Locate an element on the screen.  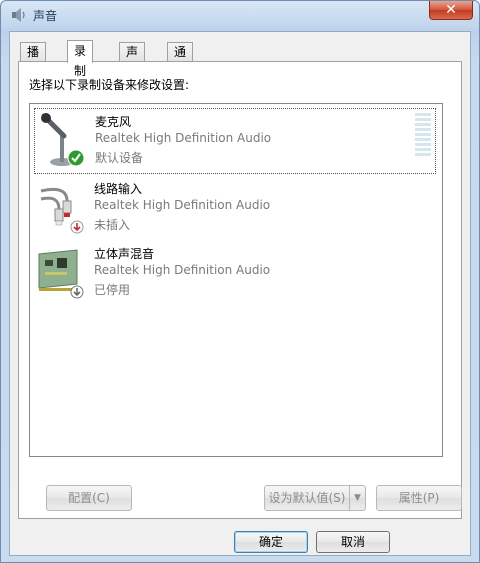
device-status: 默认设备 is located at coordinates (119, 158).